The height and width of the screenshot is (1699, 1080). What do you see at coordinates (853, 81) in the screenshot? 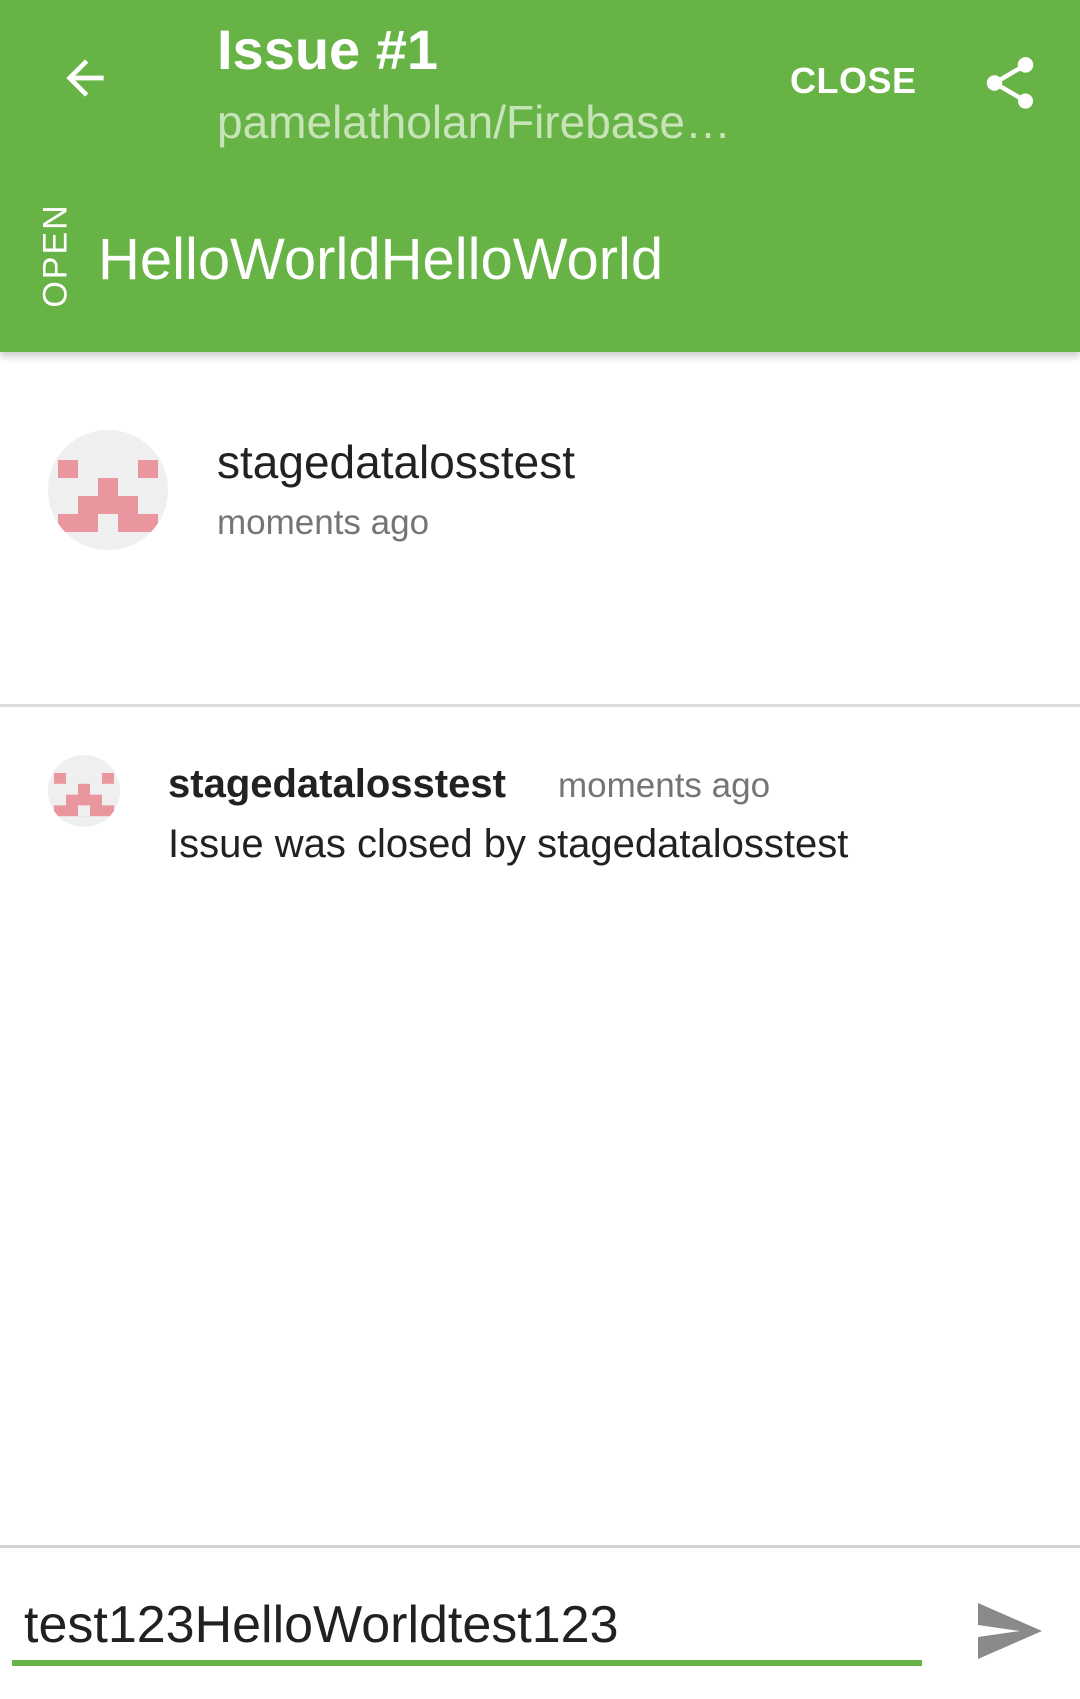
I see `close-issue-button: CLOSE` at bounding box center [853, 81].